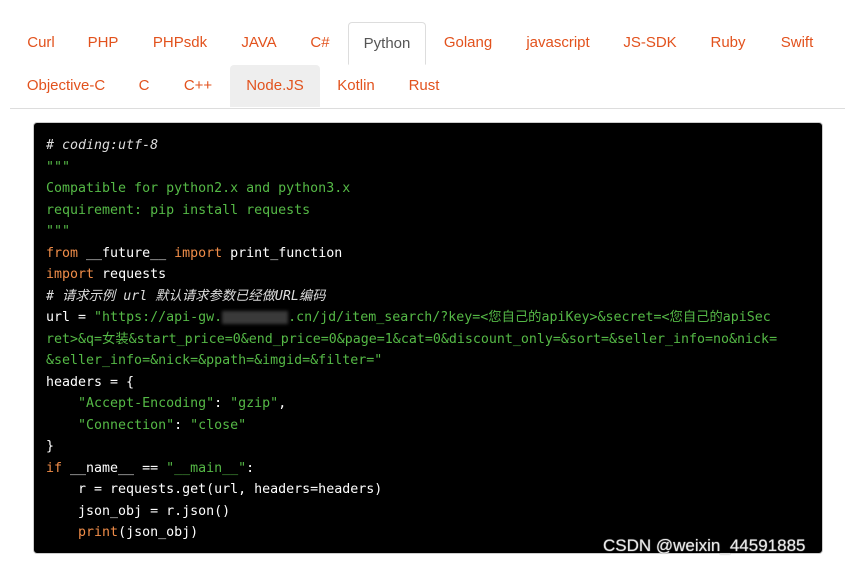  Describe the element at coordinates (126, 425) in the screenshot. I see `dict-key: "Connection"` at that location.